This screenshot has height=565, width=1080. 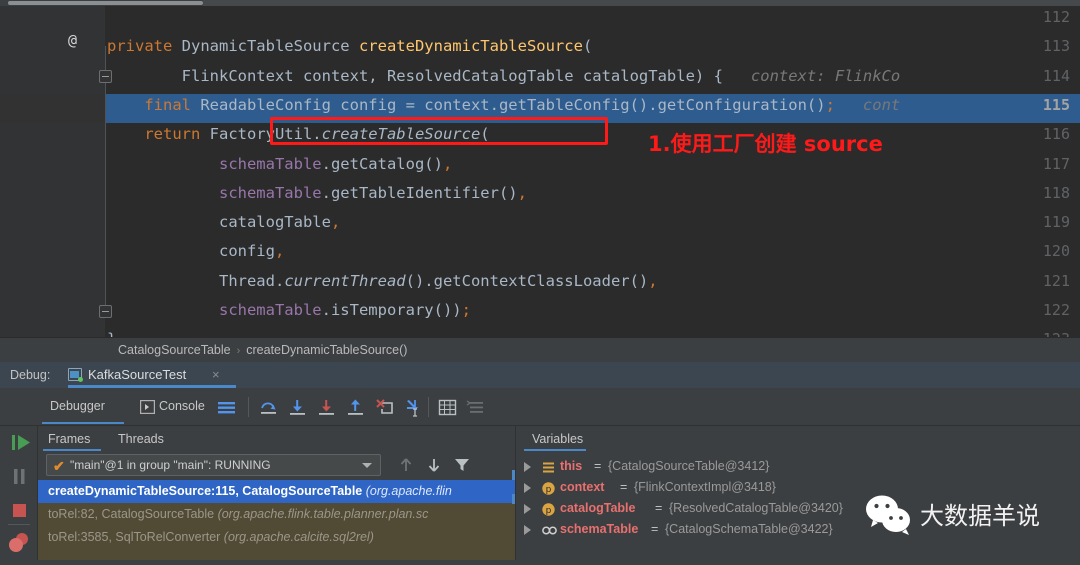 I want to click on settings-list-icon, so click(x=475, y=407).